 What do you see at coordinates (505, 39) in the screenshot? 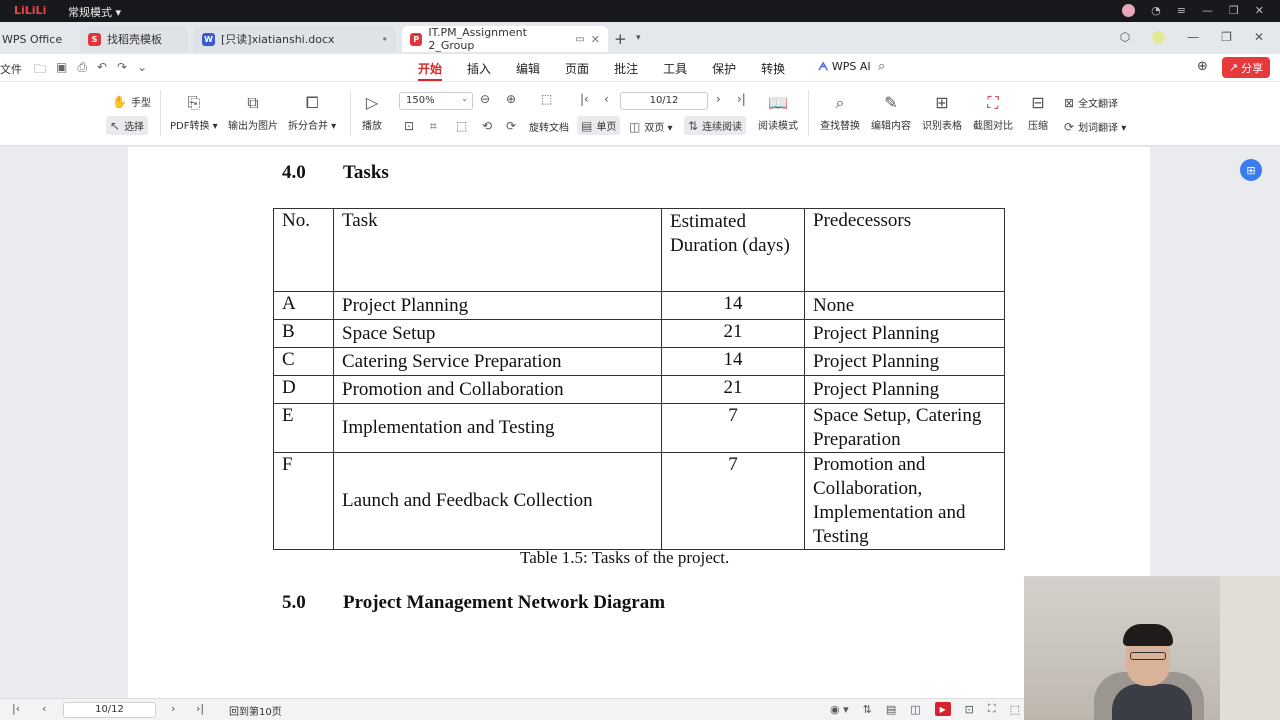
I see `tab-pdf-active: P IT.PM_Assignment 2_Group ▭ ✕` at bounding box center [505, 39].